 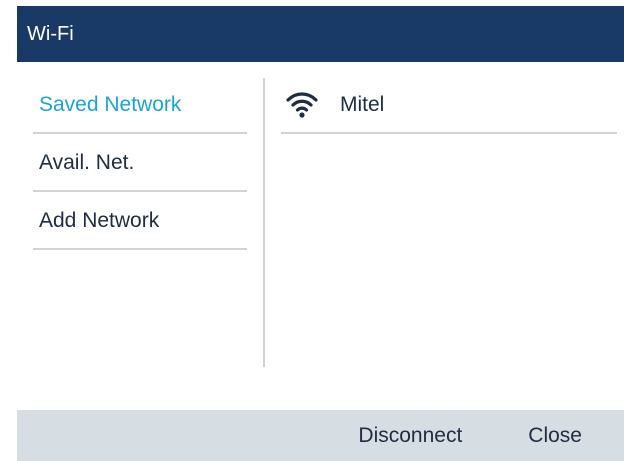 I want to click on network-name: Mitel, so click(x=362, y=104).